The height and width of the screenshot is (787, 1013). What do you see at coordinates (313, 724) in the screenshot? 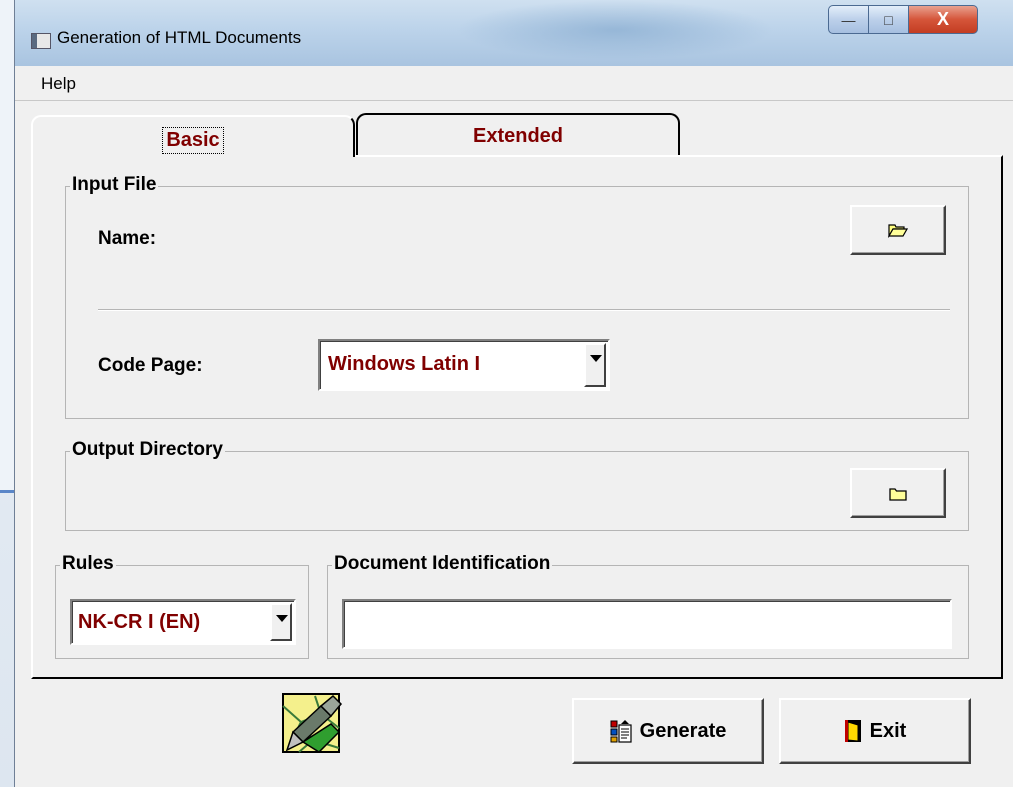
I see `logo-icon` at bounding box center [313, 724].